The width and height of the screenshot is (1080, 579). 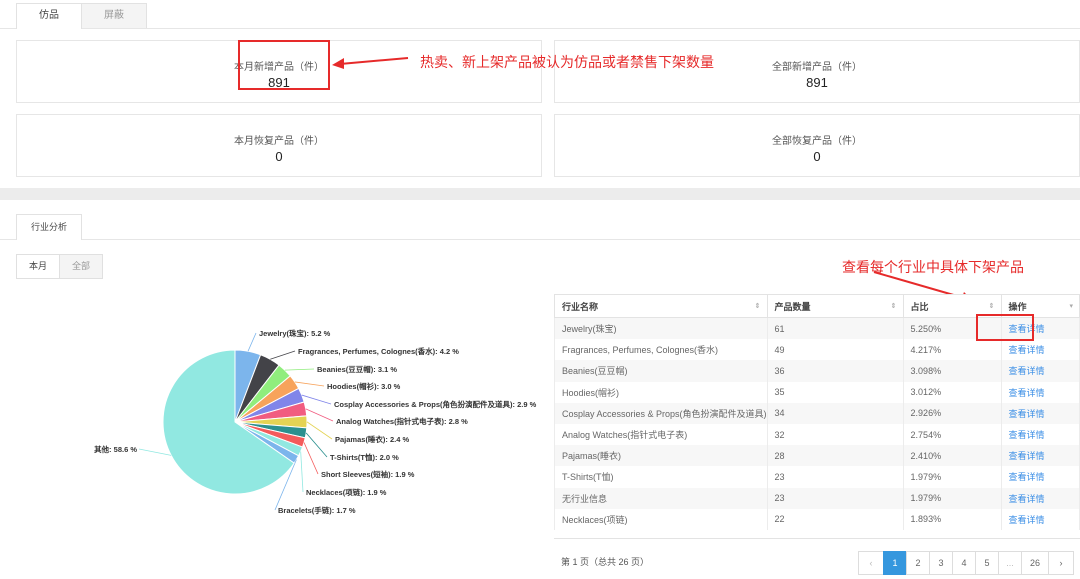 I want to click on pagination-page-5: 5, so click(x=987, y=563).